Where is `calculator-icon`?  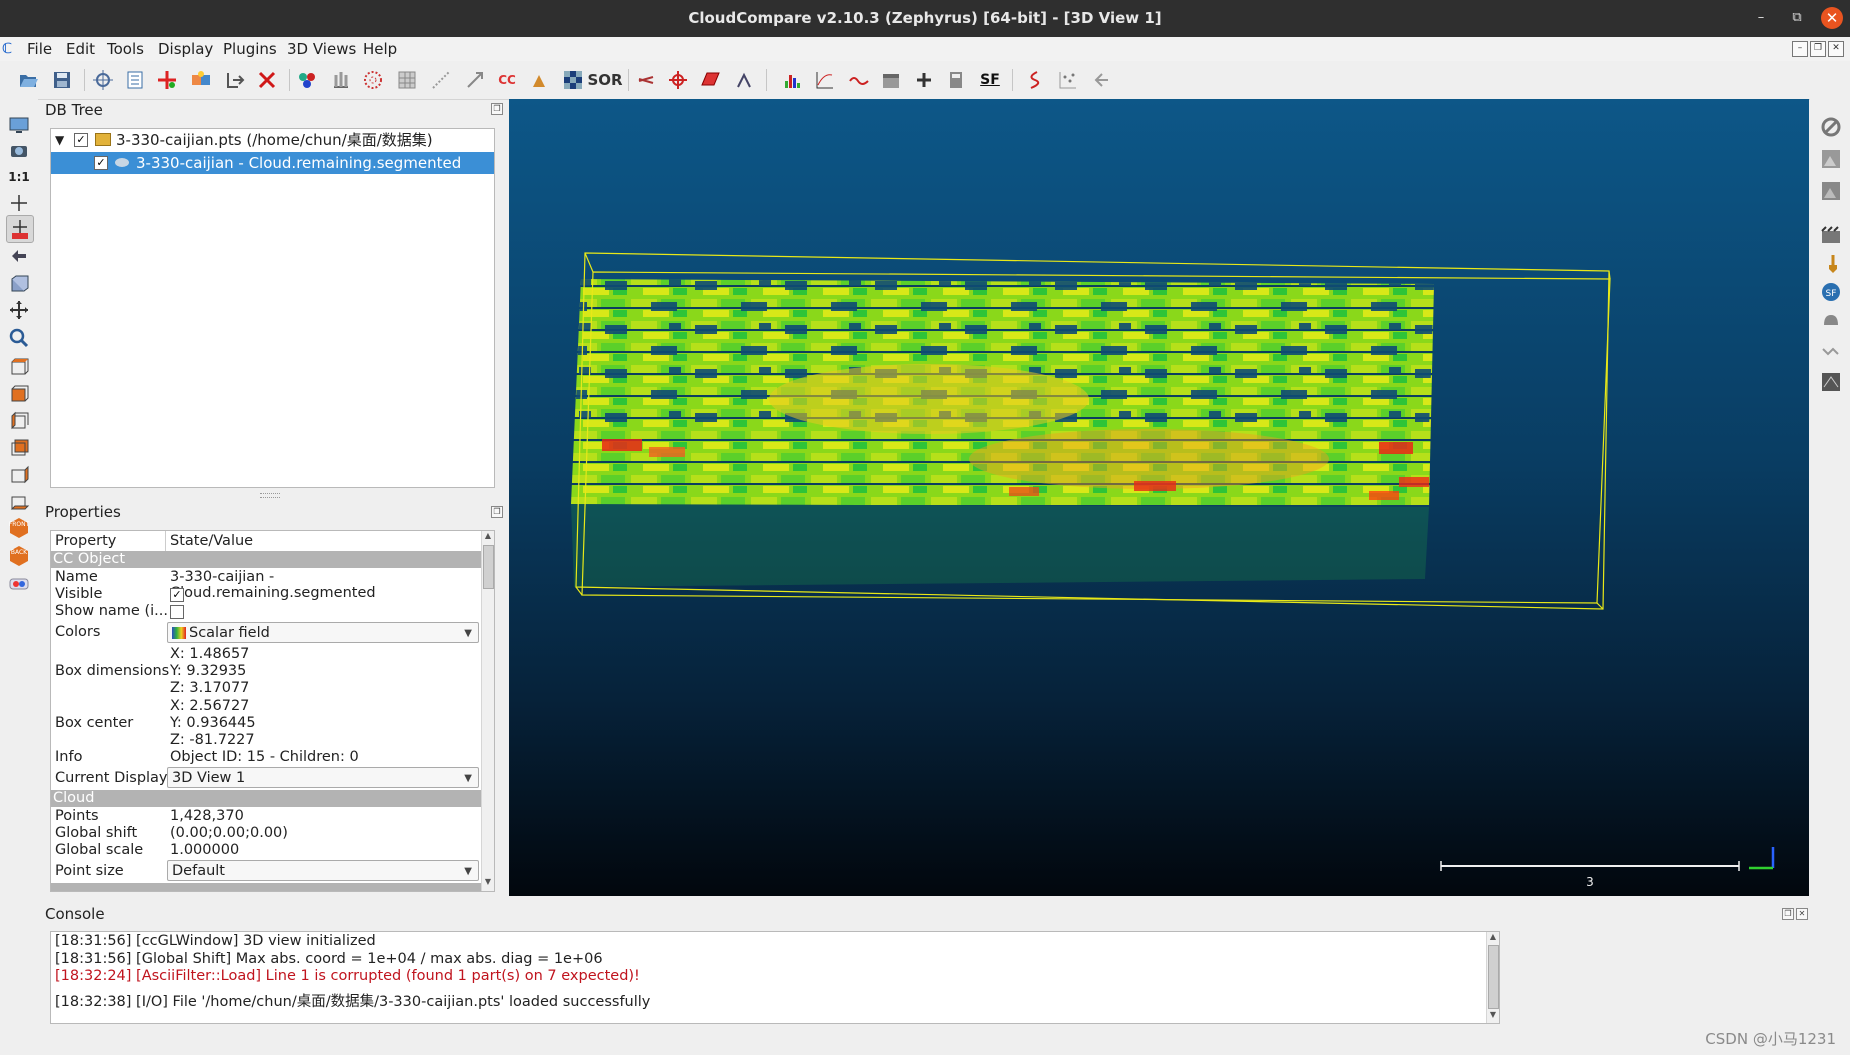
calculator-icon is located at coordinates (956, 80).